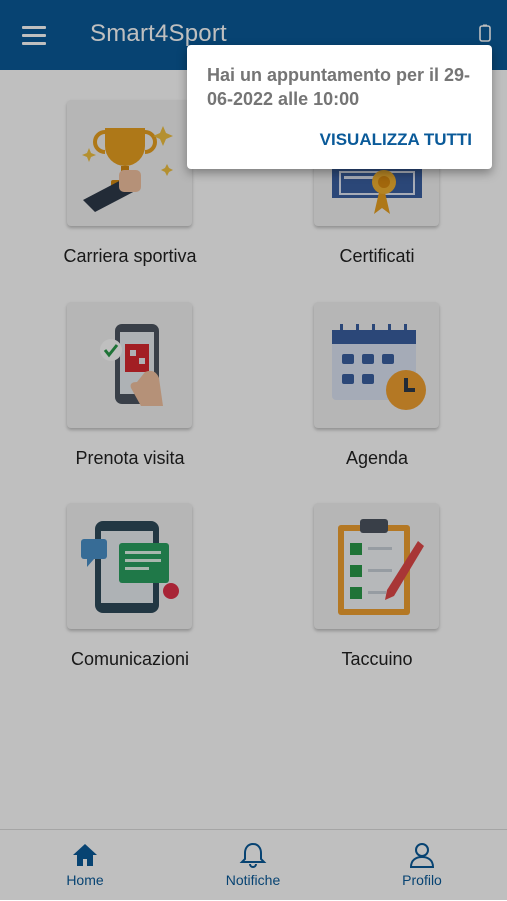  What do you see at coordinates (35, 35) in the screenshot?
I see `hamburger-menu-icon` at bounding box center [35, 35].